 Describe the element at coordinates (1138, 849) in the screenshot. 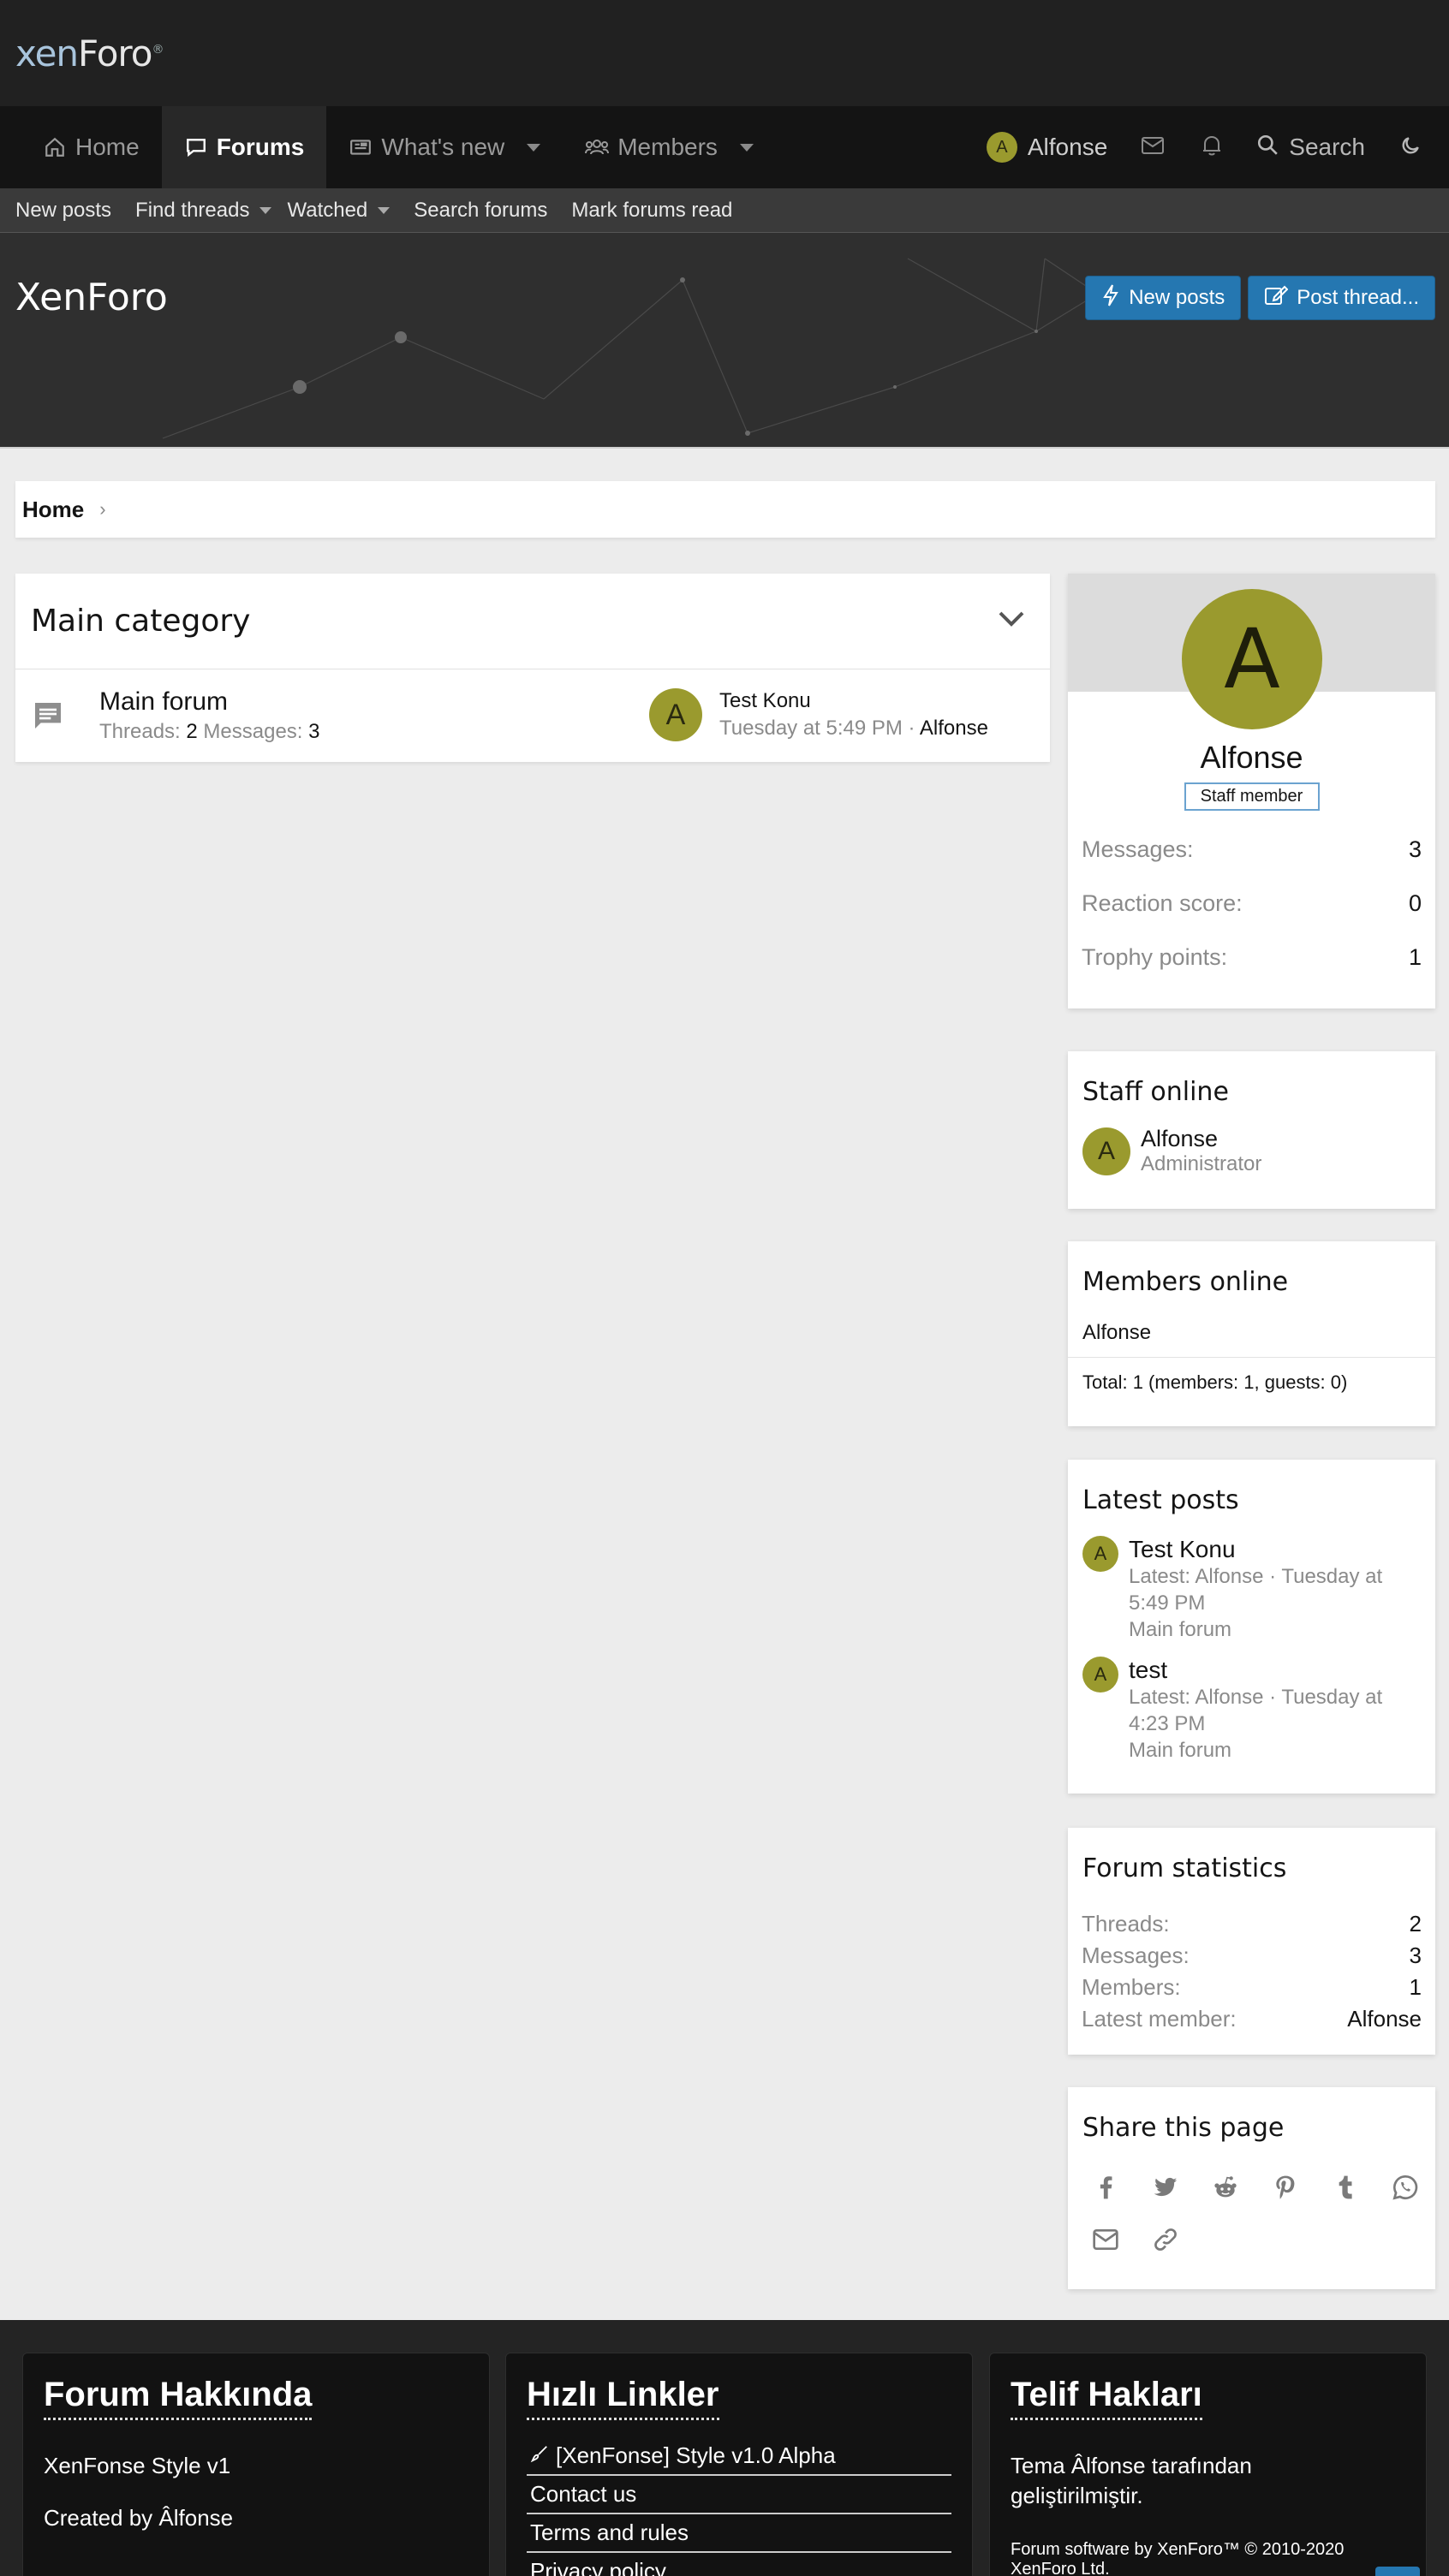

I see `stat-label: Messages:` at that location.